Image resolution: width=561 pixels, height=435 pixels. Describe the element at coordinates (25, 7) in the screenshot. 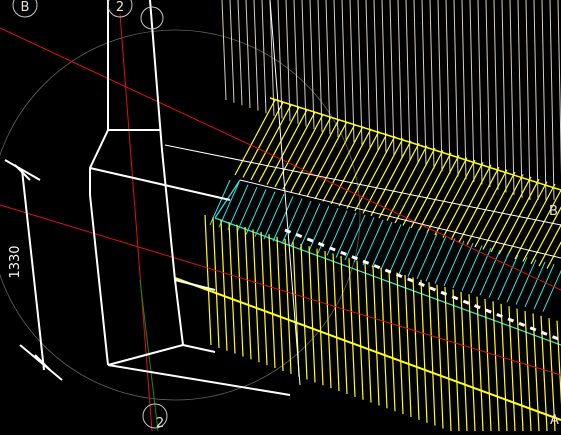

I see `axis-label-b-top: B` at that location.